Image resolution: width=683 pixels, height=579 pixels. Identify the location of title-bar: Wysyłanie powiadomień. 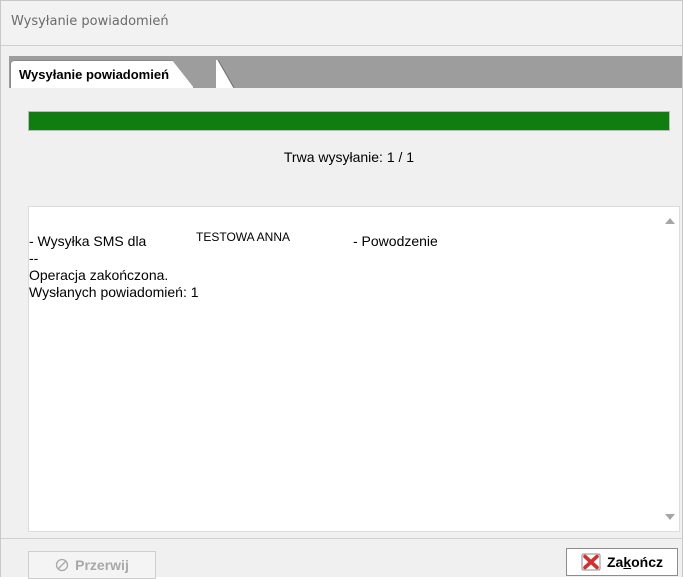
(341, 23).